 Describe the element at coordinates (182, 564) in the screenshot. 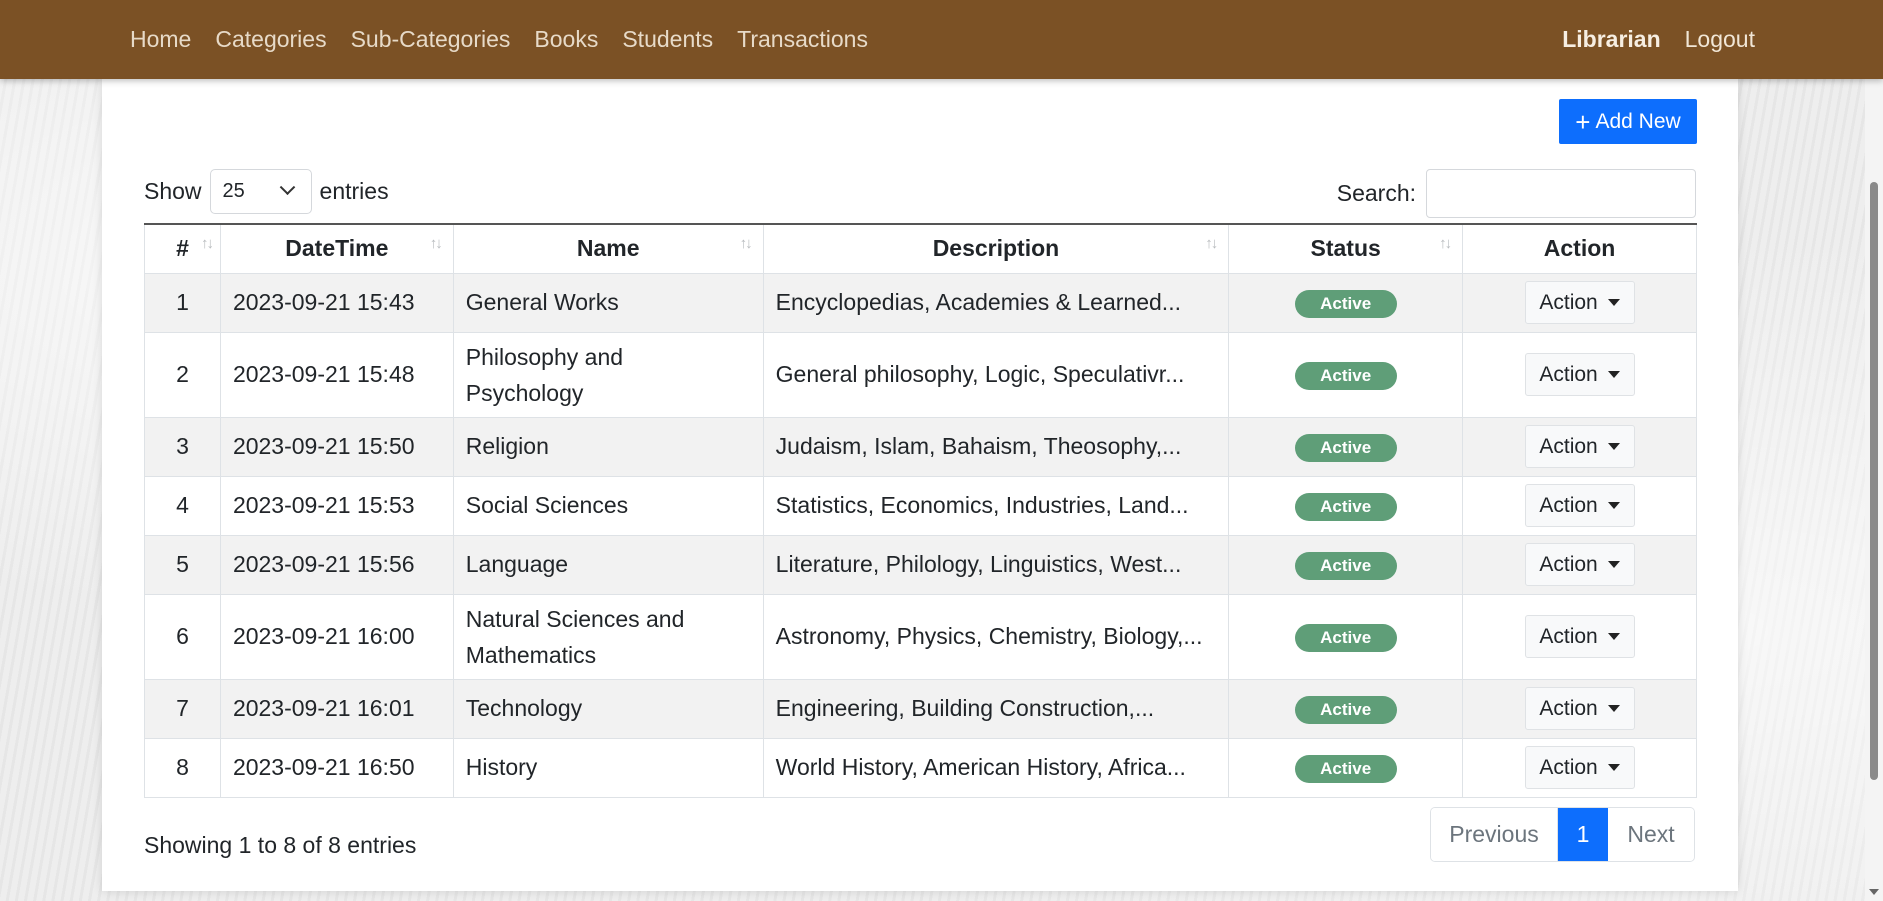

I see `cell-number: 5` at that location.